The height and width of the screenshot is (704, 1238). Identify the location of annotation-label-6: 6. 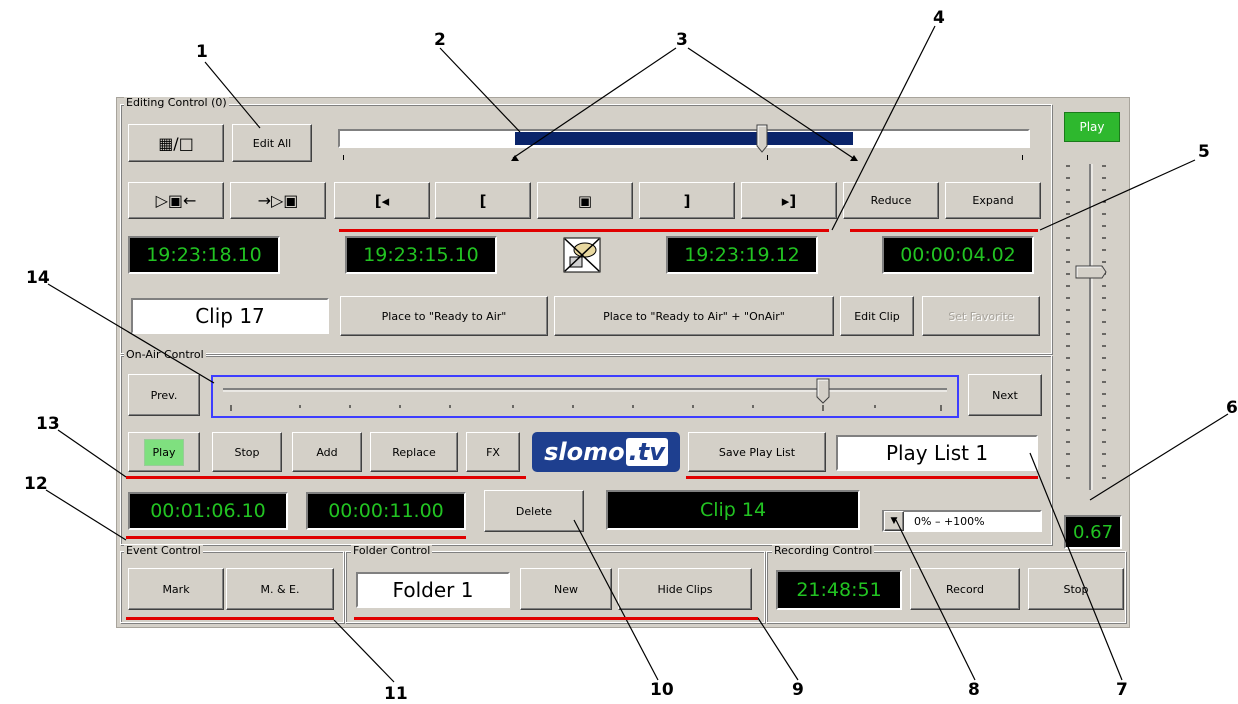
(1232, 408).